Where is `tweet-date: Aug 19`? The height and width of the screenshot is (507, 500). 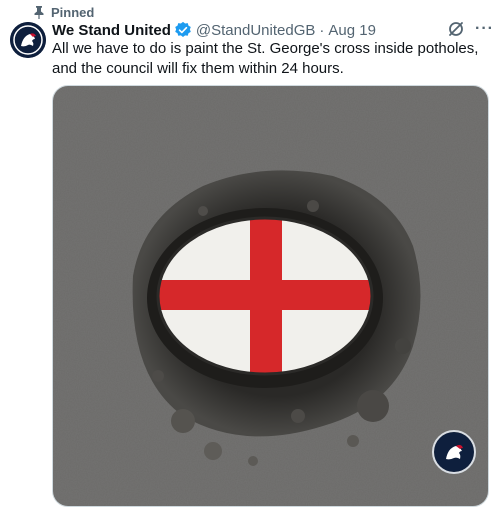
tweet-date: Aug 19 is located at coordinates (352, 30).